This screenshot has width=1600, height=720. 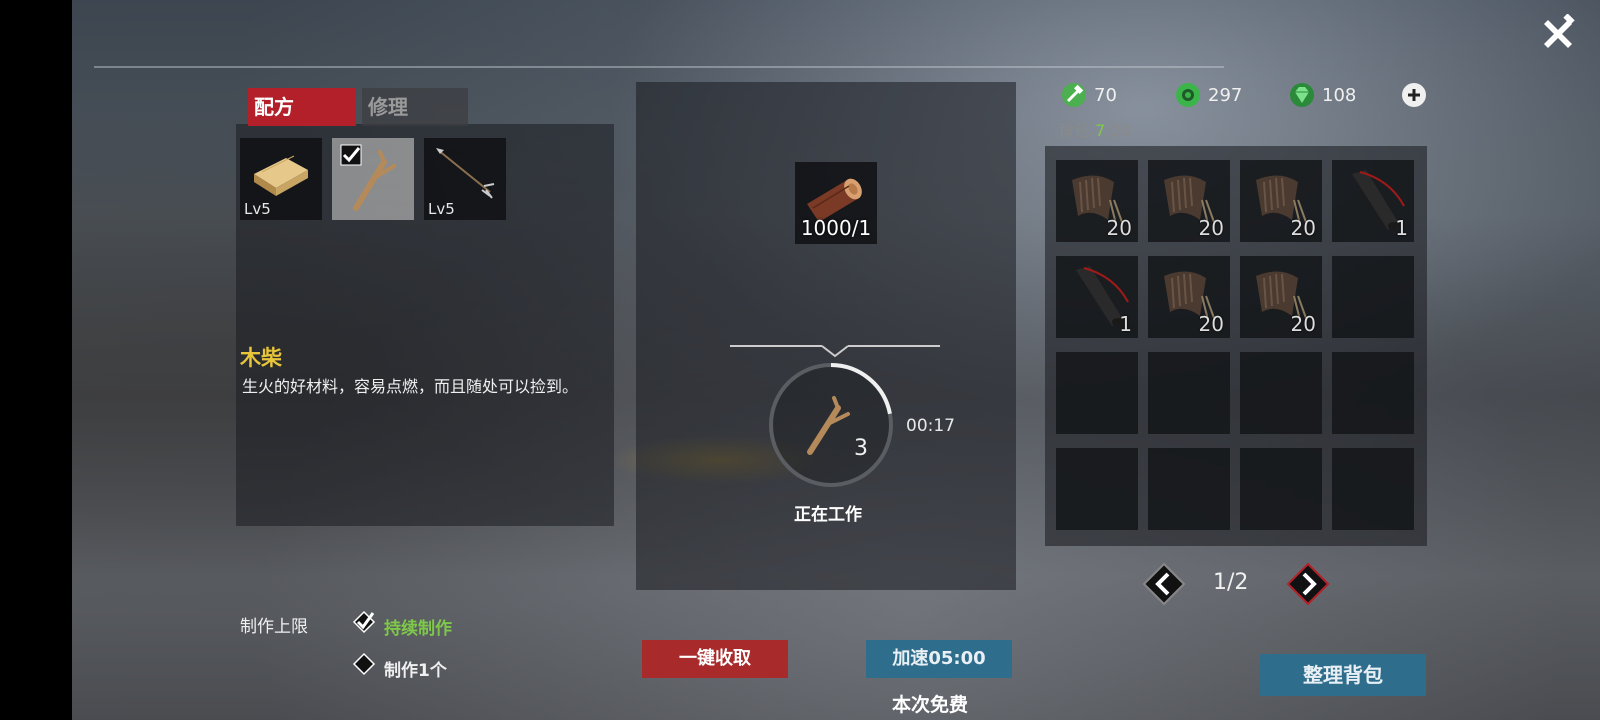 I want to click on recipe-slot-arrow: Lv5, so click(x=465, y=179).